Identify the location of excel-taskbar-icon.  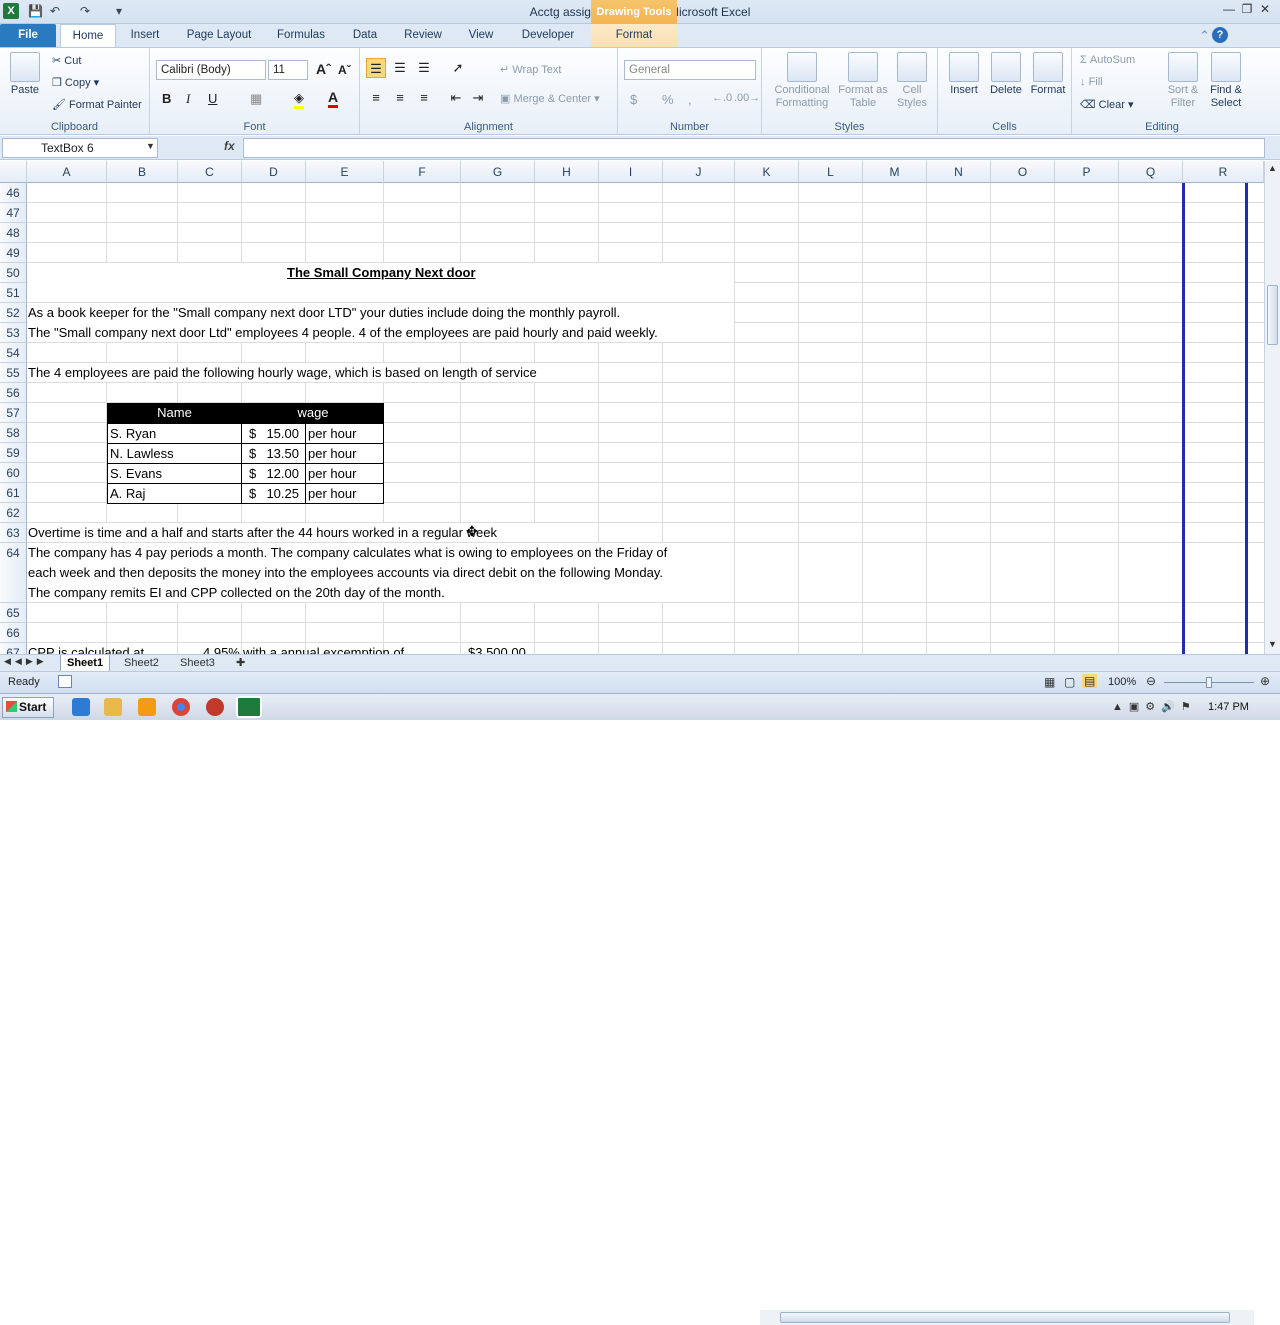
(249, 707).